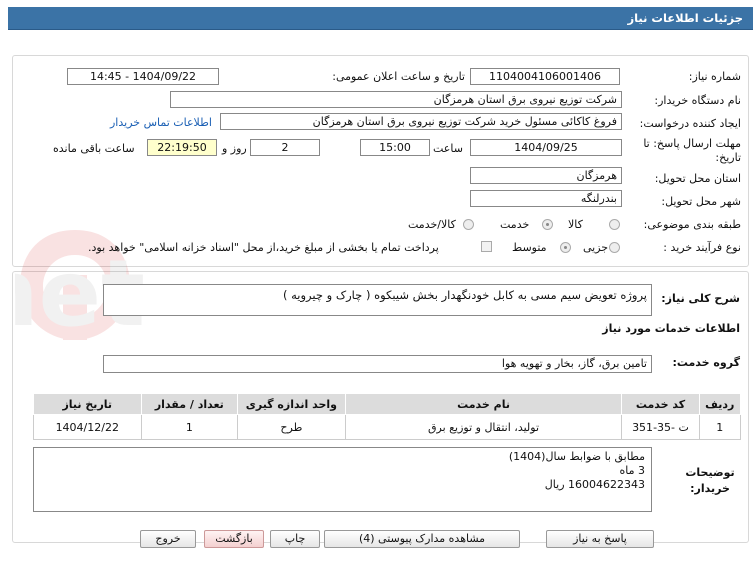  What do you see at coordinates (380, 18) in the screenshot?
I see `page-header: جزئیات اطلاعات نیاز` at bounding box center [380, 18].